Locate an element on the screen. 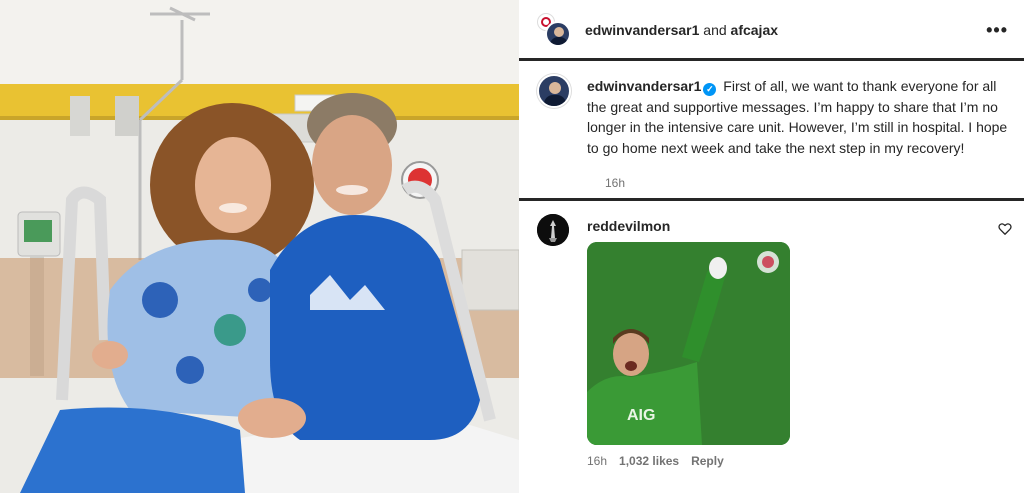  gif-jersey-text: AIG is located at coordinates (641, 415).